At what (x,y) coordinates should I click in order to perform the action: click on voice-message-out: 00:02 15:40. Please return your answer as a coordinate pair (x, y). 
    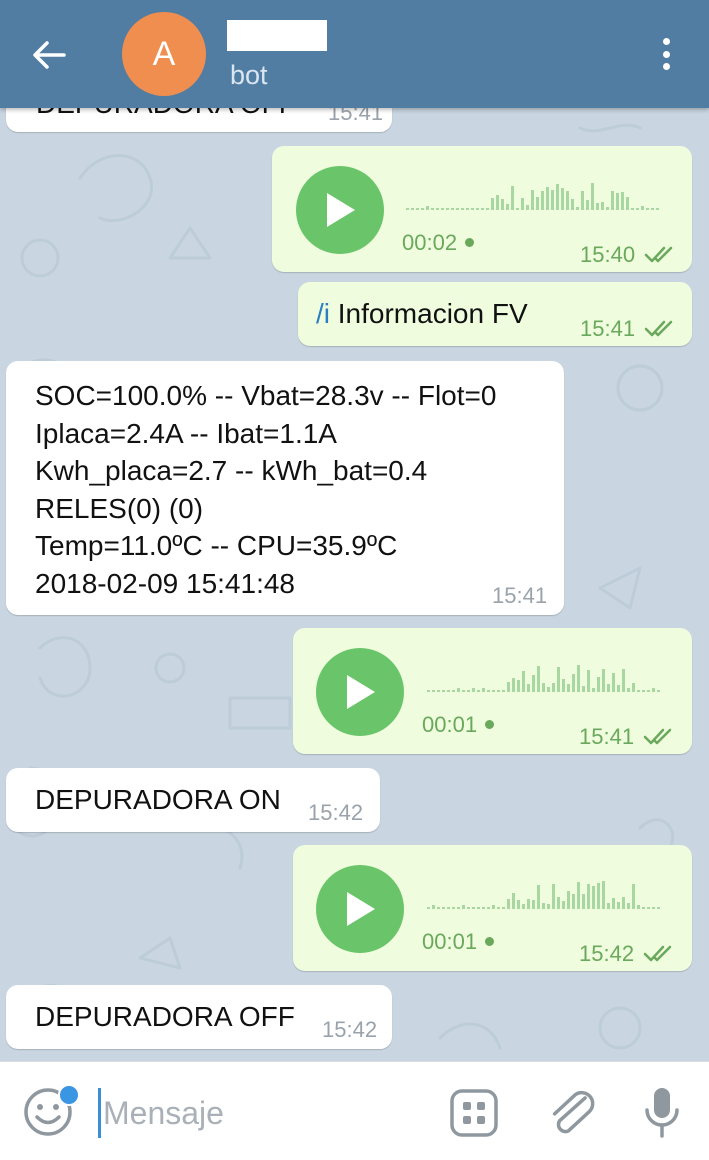
    Looking at the image, I should click on (482, 209).